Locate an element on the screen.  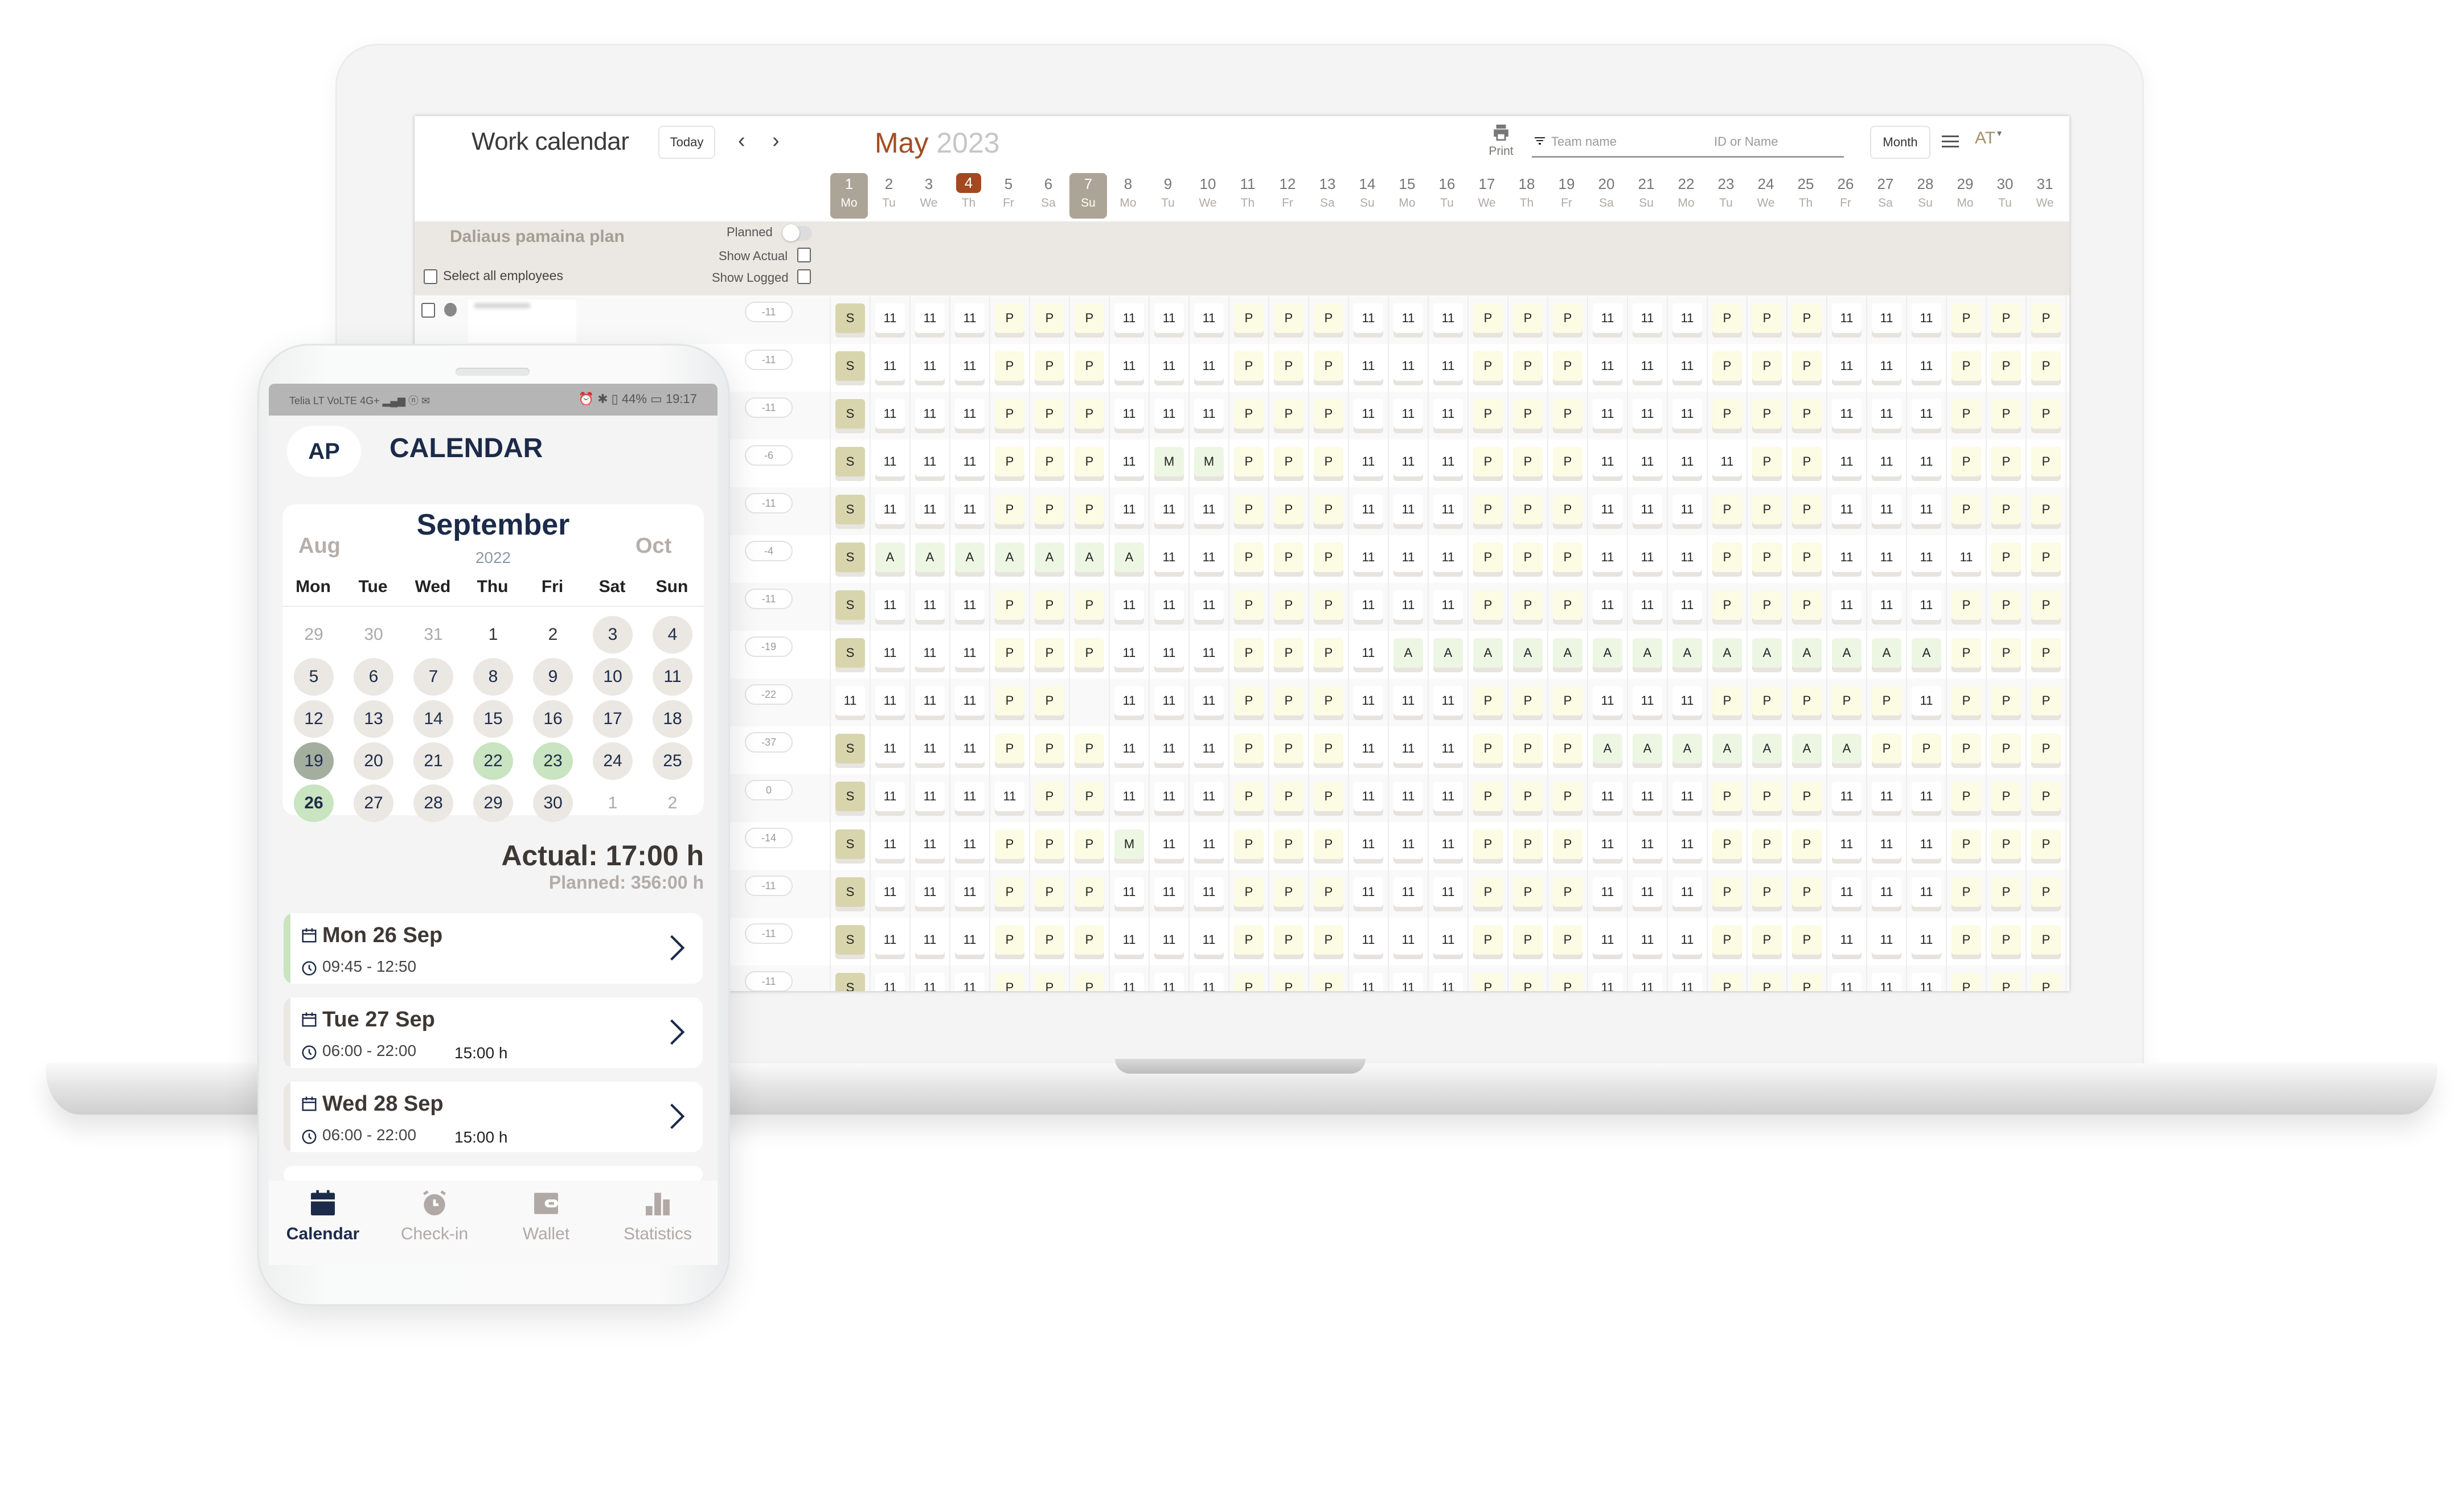
show-actual-checkbox is located at coordinates (804, 255).